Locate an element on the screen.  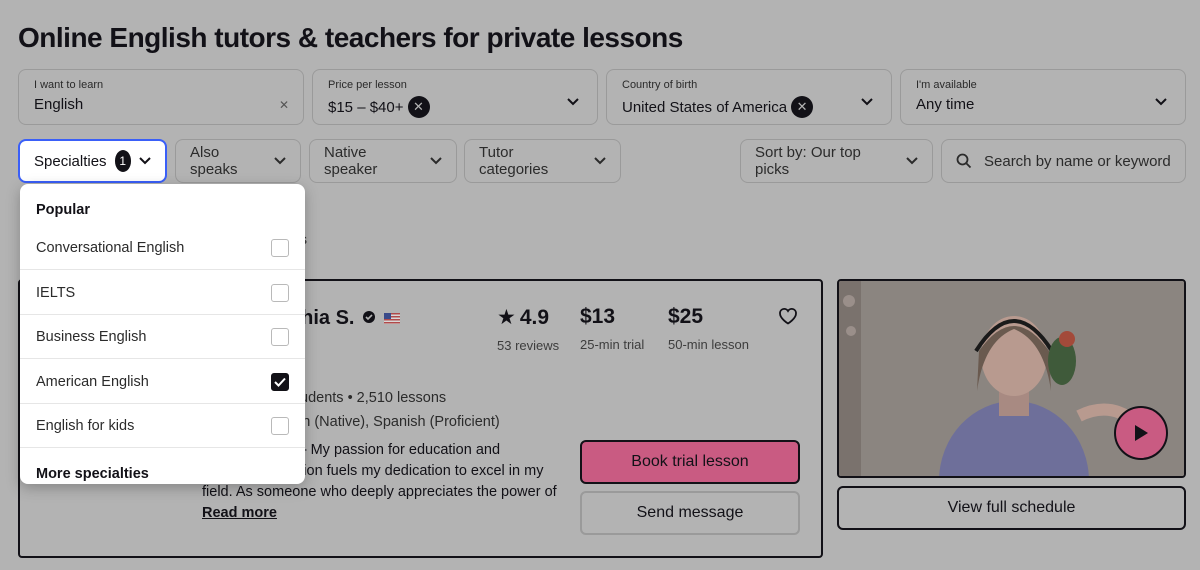
specialties-label: Specialties is located at coordinates (70, 161).